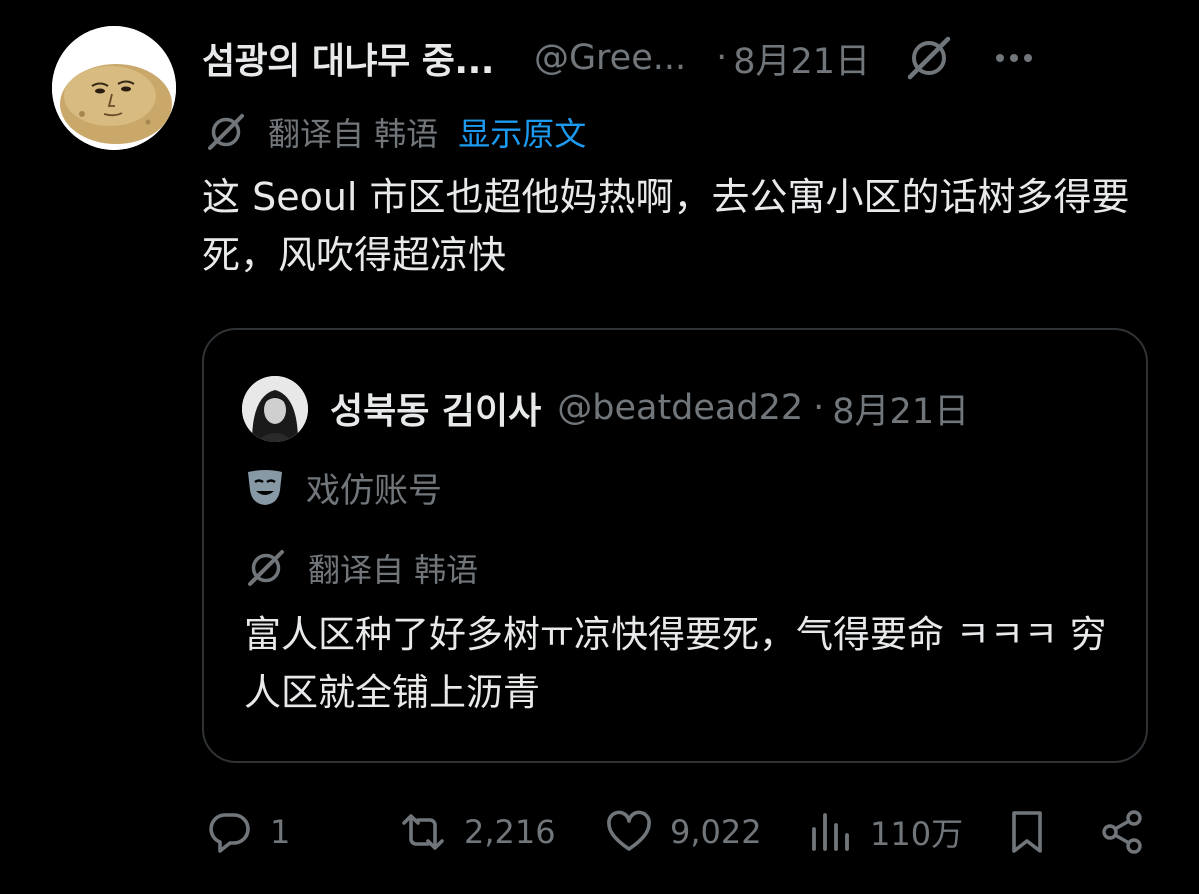 Image resolution: width=1199 pixels, height=894 pixels. Describe the element at coordinates (423, 832) in the screenshot. I see `retweet-icon` at that location.